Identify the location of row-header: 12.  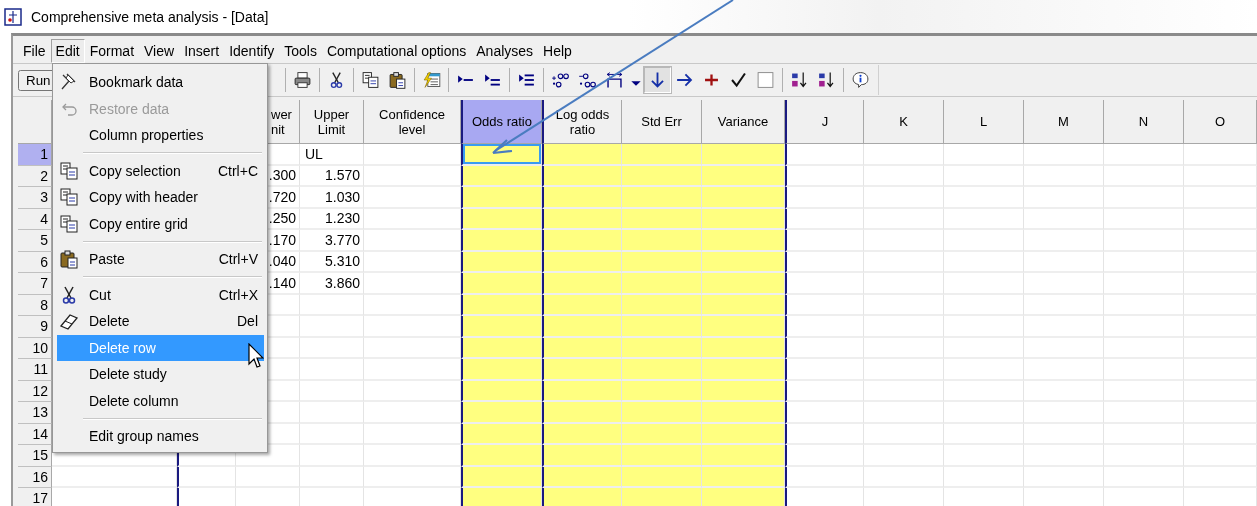
(35, 391).